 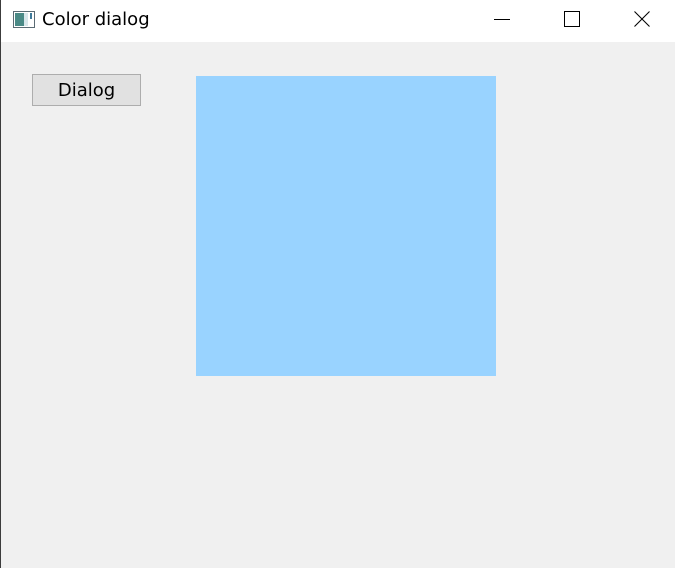 I want to click on minimize-icon, so click(x=502, y=21).